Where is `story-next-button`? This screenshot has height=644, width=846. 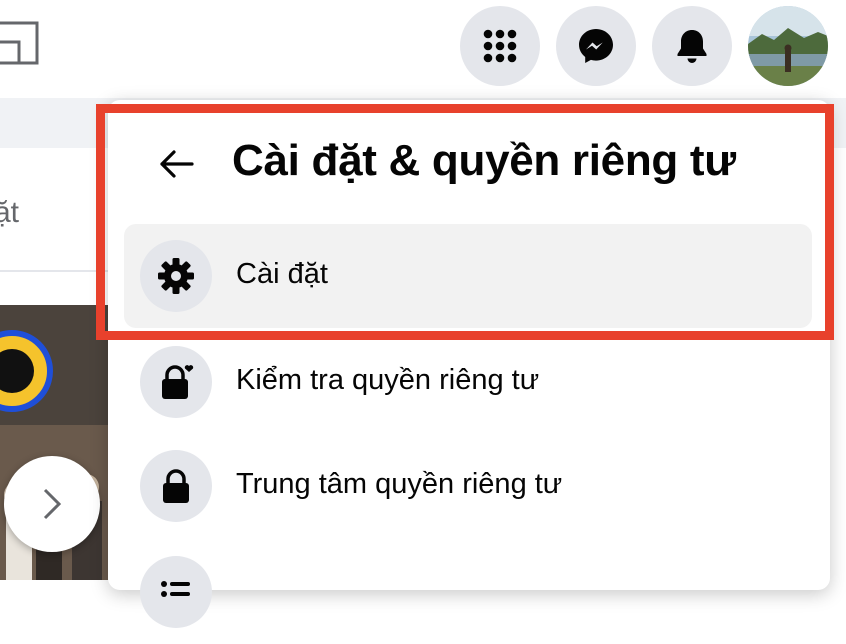
story-next-button is located at coordinates (52, 504).